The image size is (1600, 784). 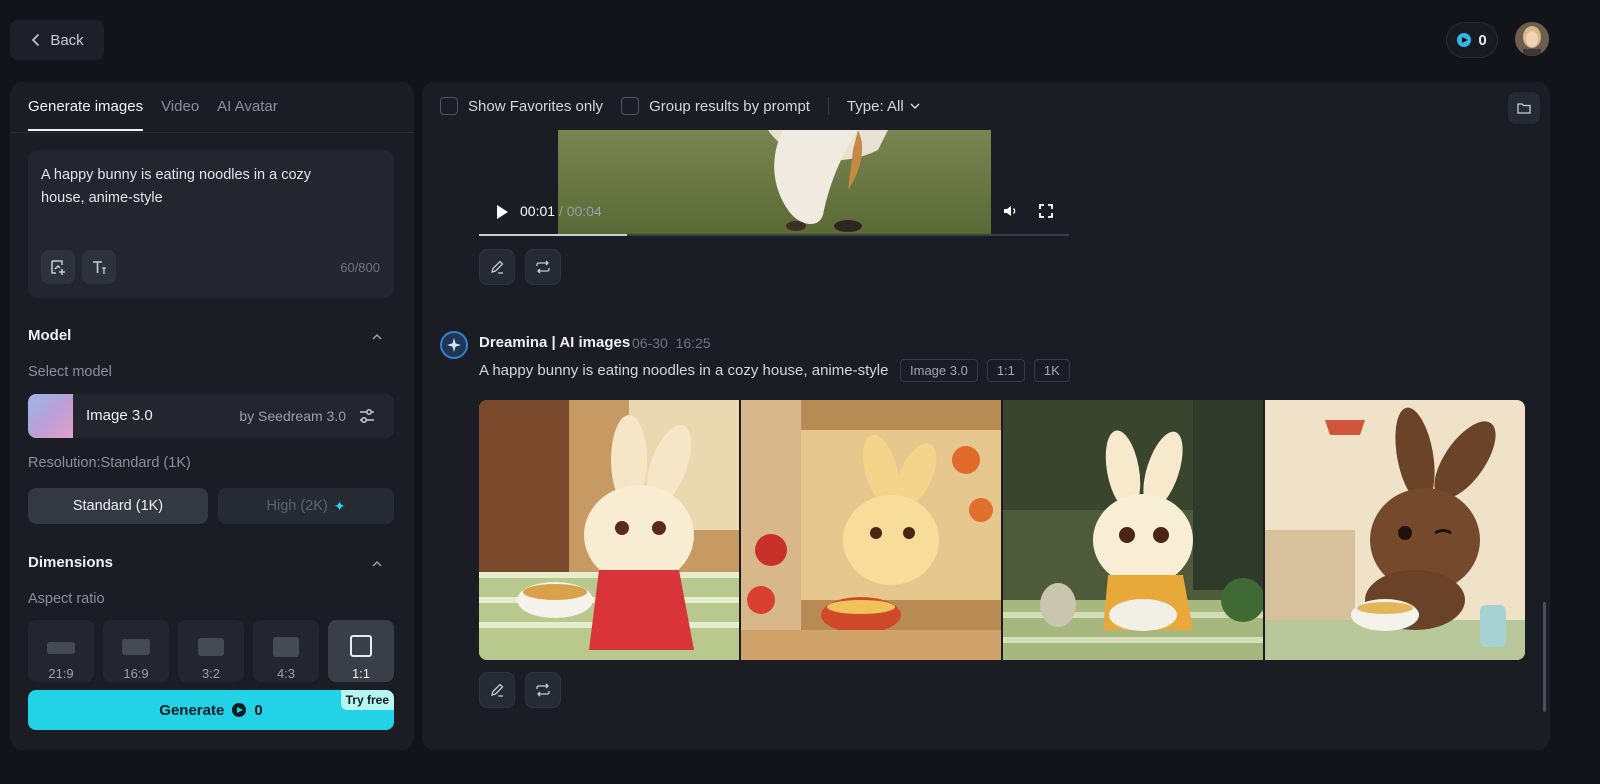 I want to click on sliders-icon, so click(x=367, y=416).